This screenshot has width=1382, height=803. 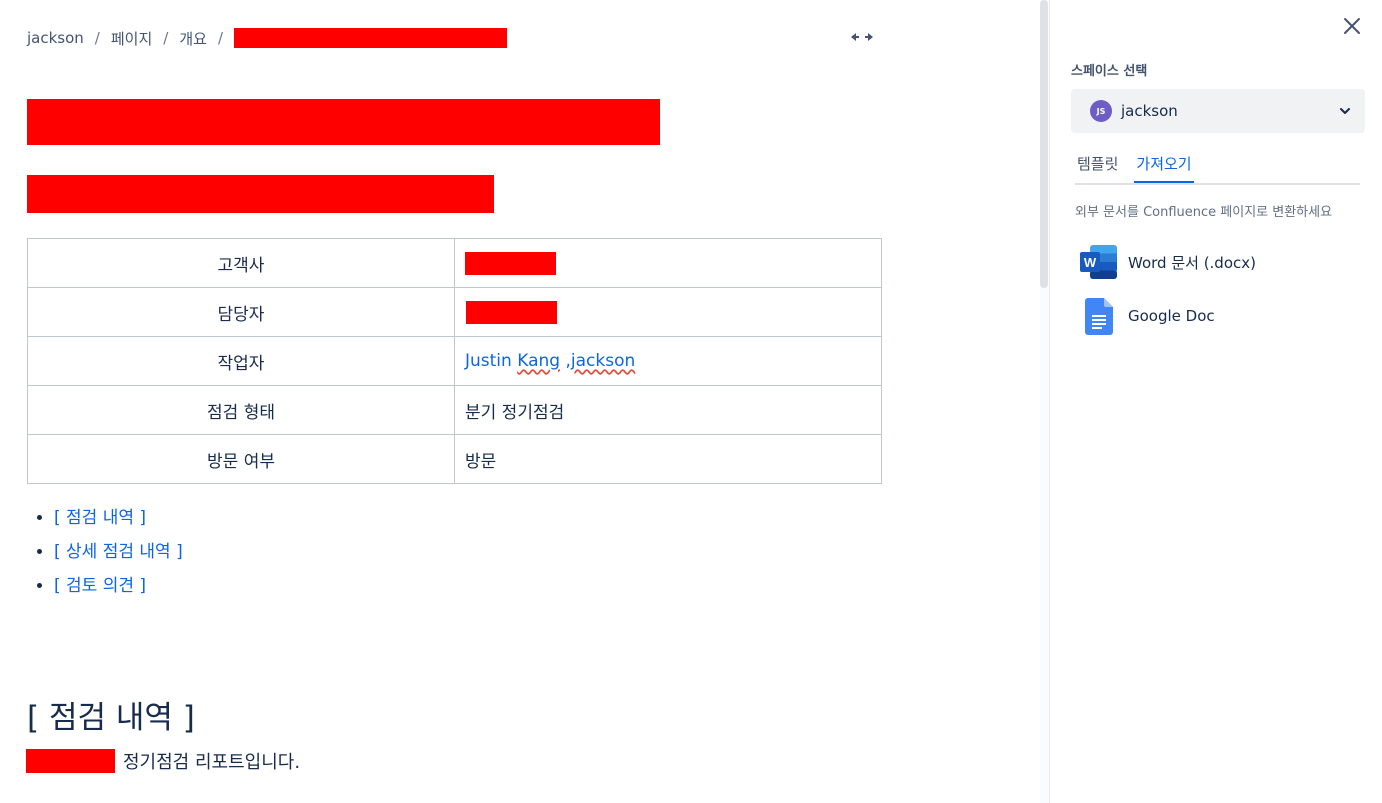 What do you see at coordinates (539, 361) in the screenshot?
I see `worker-last-name: Kang` at bounding box center [539, 361].